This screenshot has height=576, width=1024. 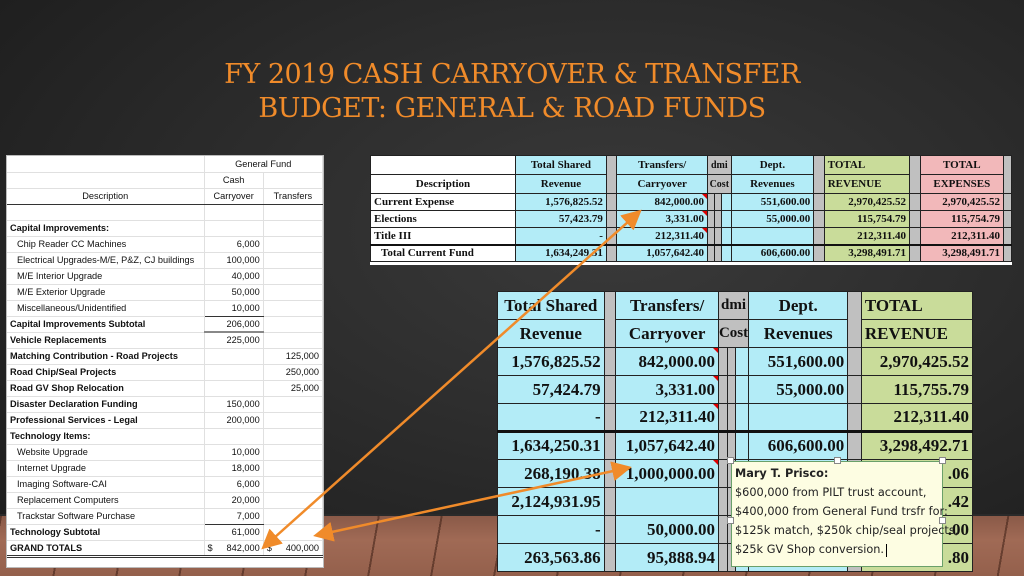 I want to click on header-dept: Dept., so click(x=798, y=305).